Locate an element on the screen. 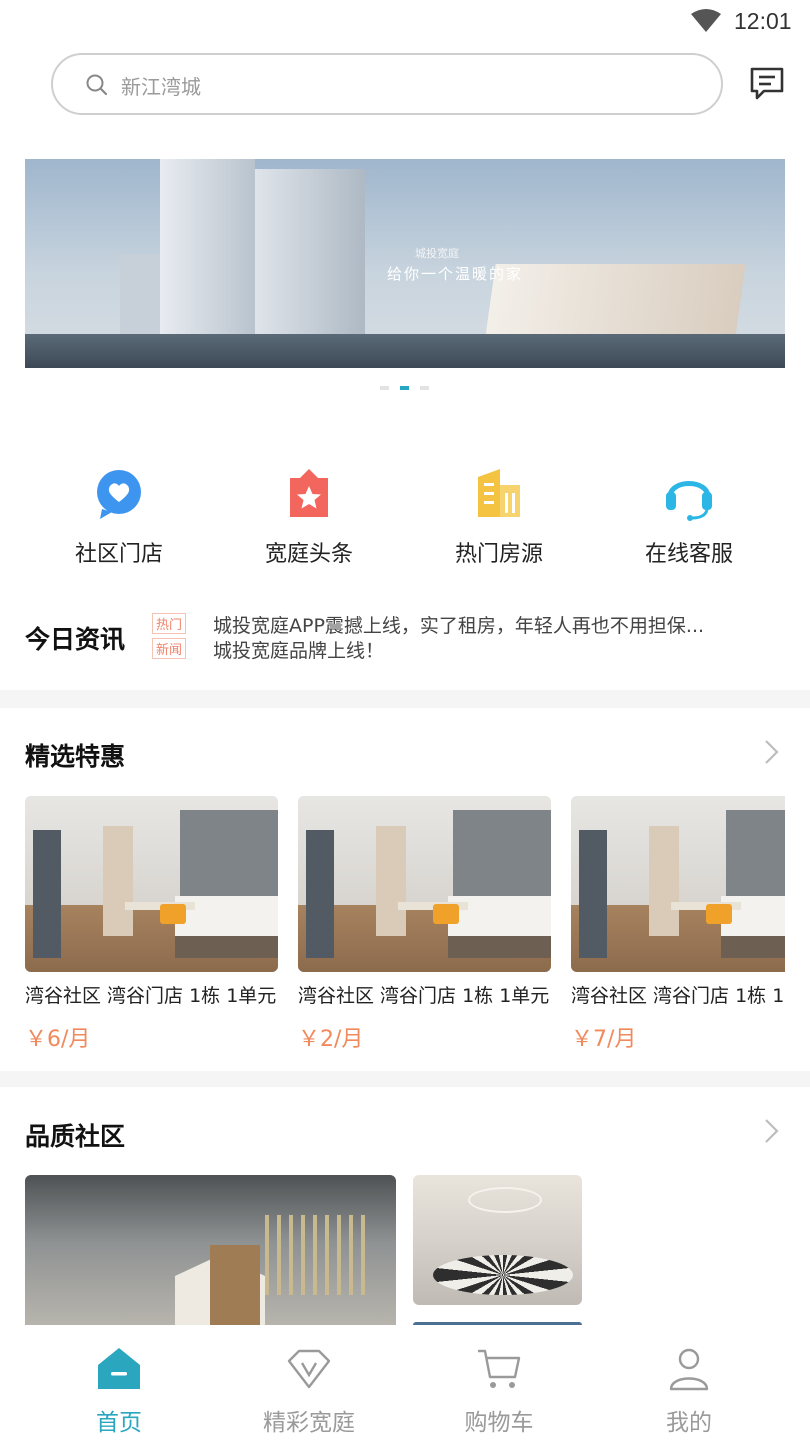  news-tag: 热门 is located at coordinates (169, 623).